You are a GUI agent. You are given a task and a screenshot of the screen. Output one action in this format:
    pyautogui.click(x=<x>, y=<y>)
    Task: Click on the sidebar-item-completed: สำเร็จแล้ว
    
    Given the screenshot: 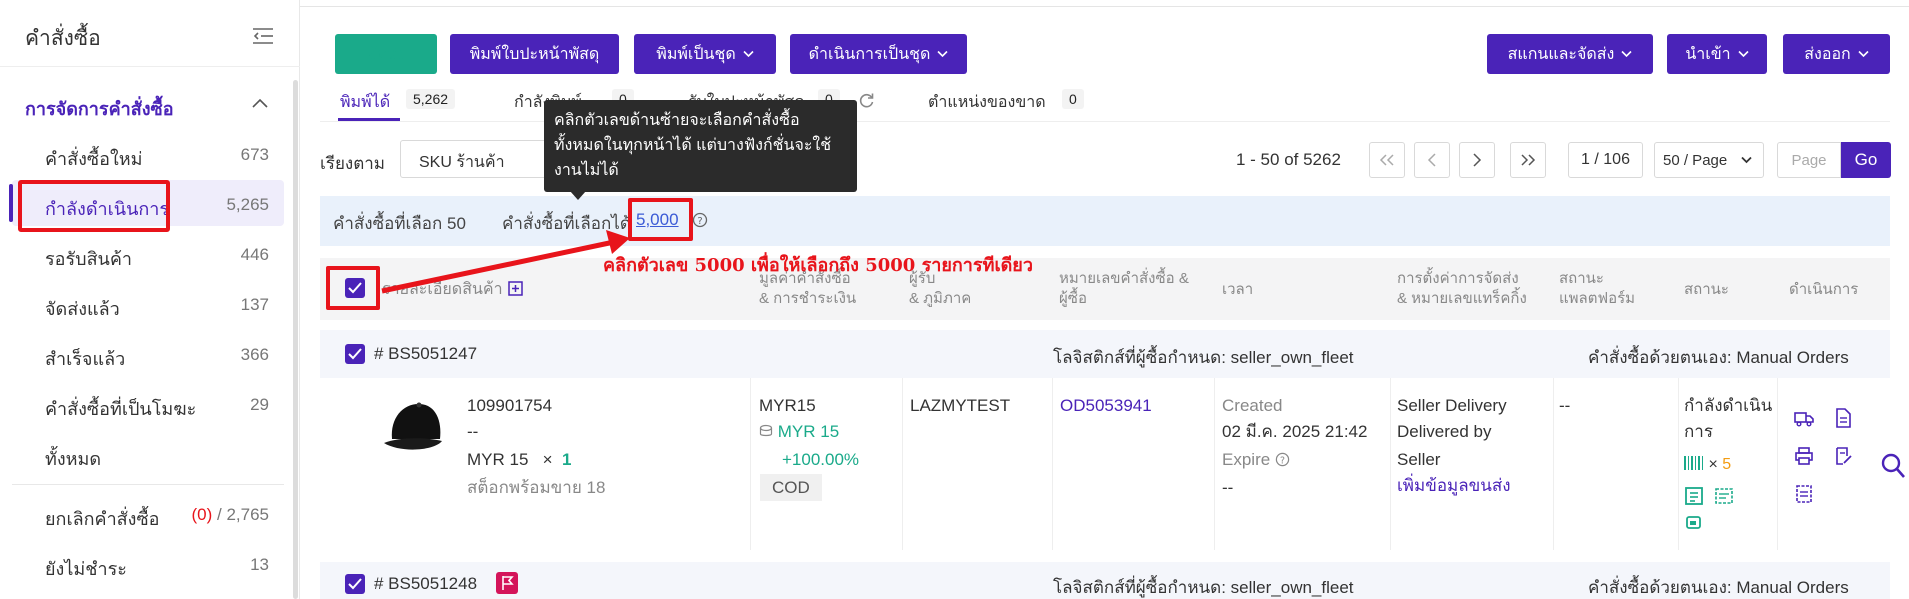 What is the action you would take?
    pyautogui.click(x=85, y=358)
    